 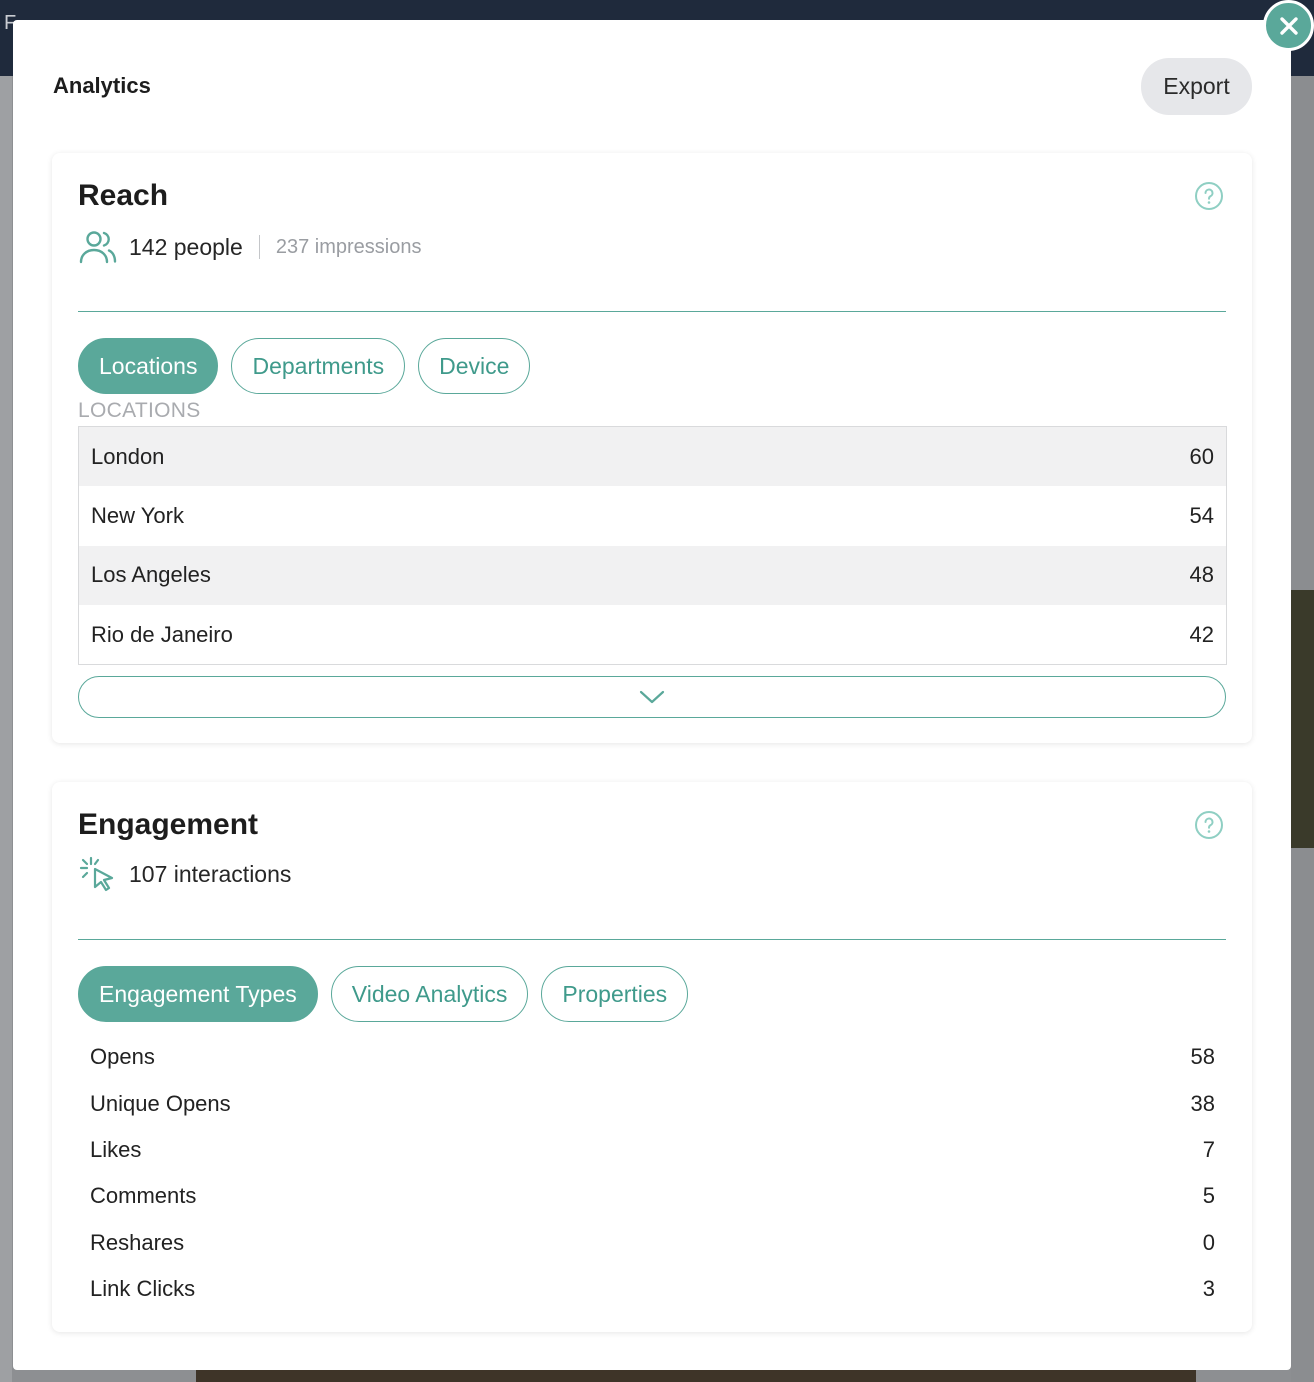 What do you see at coordinates (1201, 634) in the screenshot?
I see `location-count: 42` at bounding box center [1201, 634].